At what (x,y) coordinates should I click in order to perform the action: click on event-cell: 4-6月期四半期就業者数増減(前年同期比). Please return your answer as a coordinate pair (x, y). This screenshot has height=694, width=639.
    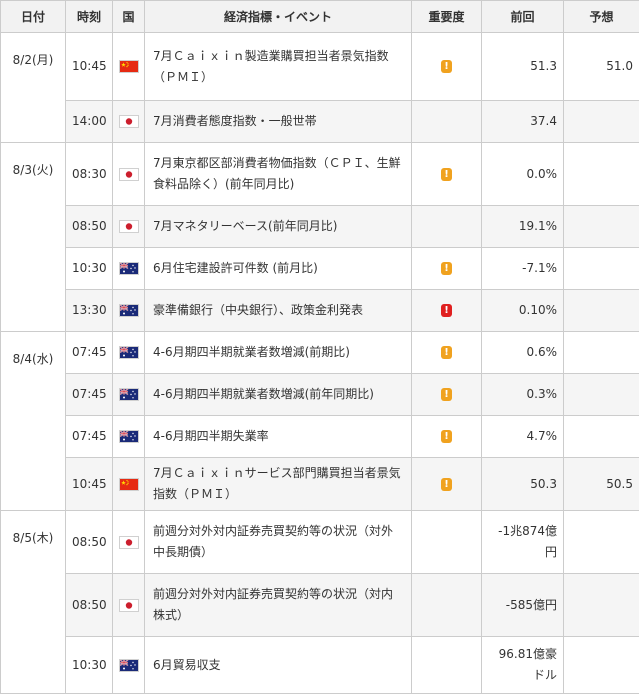
    Looking at the image, I should click on (278, 395).